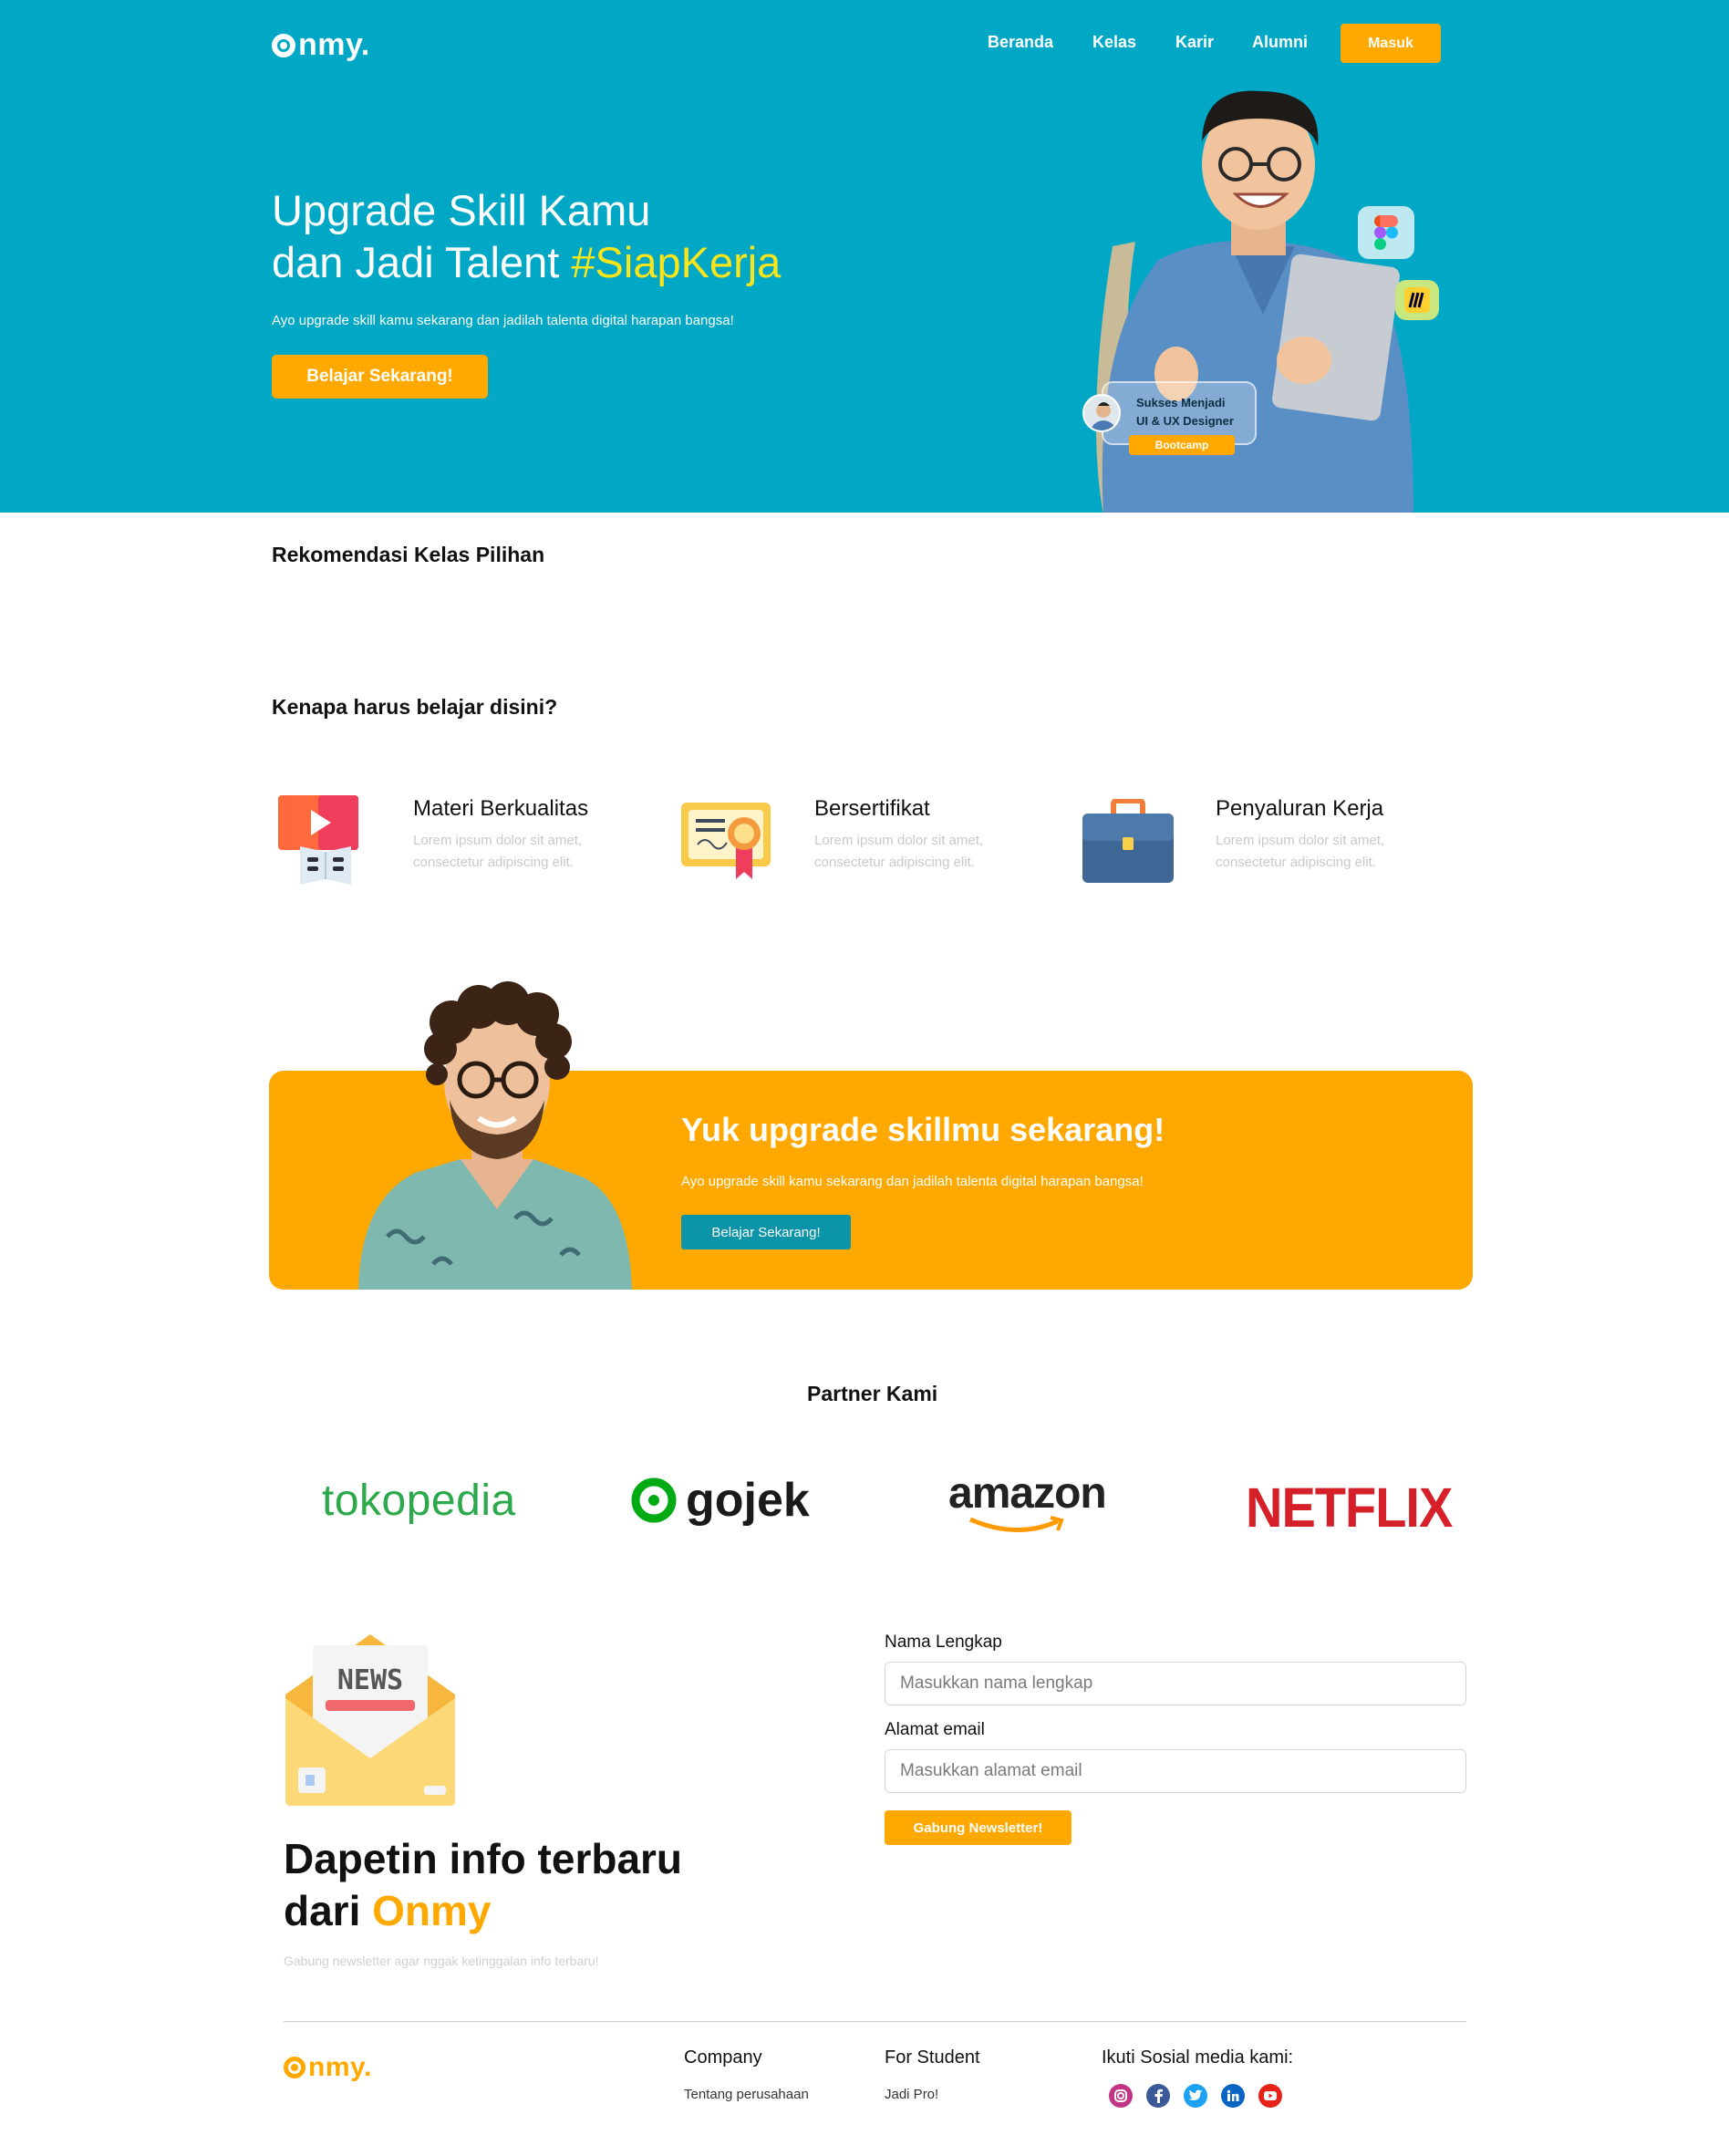 Image resolution: width=1729 pixels, height=2156 pixels. Describe the element at coordinates (484, 1884) in the screenshot. I see `newsletter-title: Dapetin info terbaru dari Onmy` at that location.